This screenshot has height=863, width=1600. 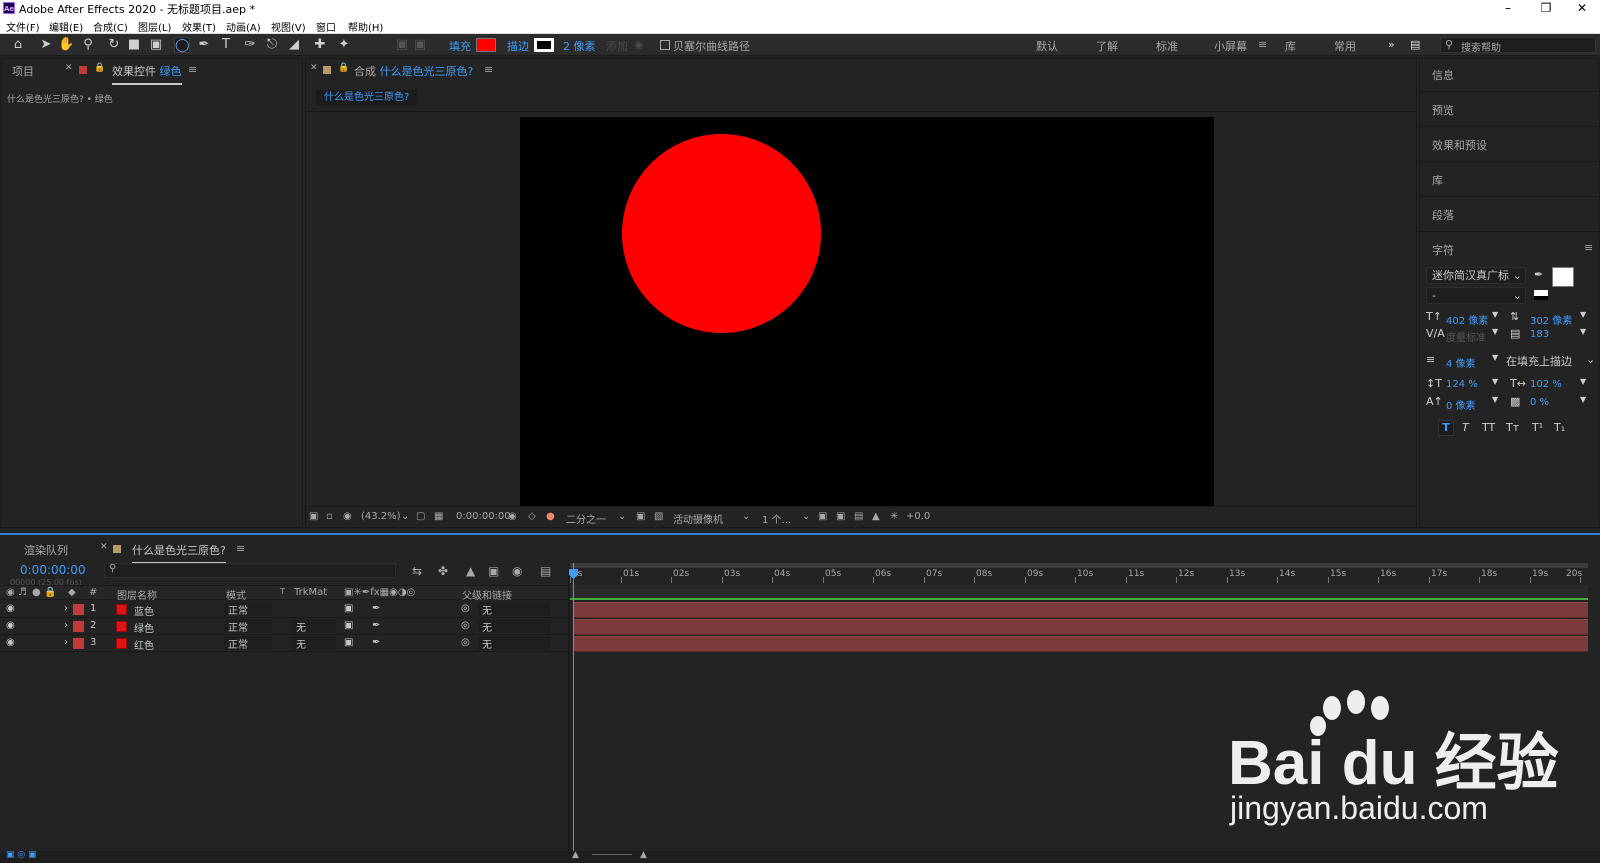 I want to click on menu-composition: 合成(C), so click(x=110, y=26).